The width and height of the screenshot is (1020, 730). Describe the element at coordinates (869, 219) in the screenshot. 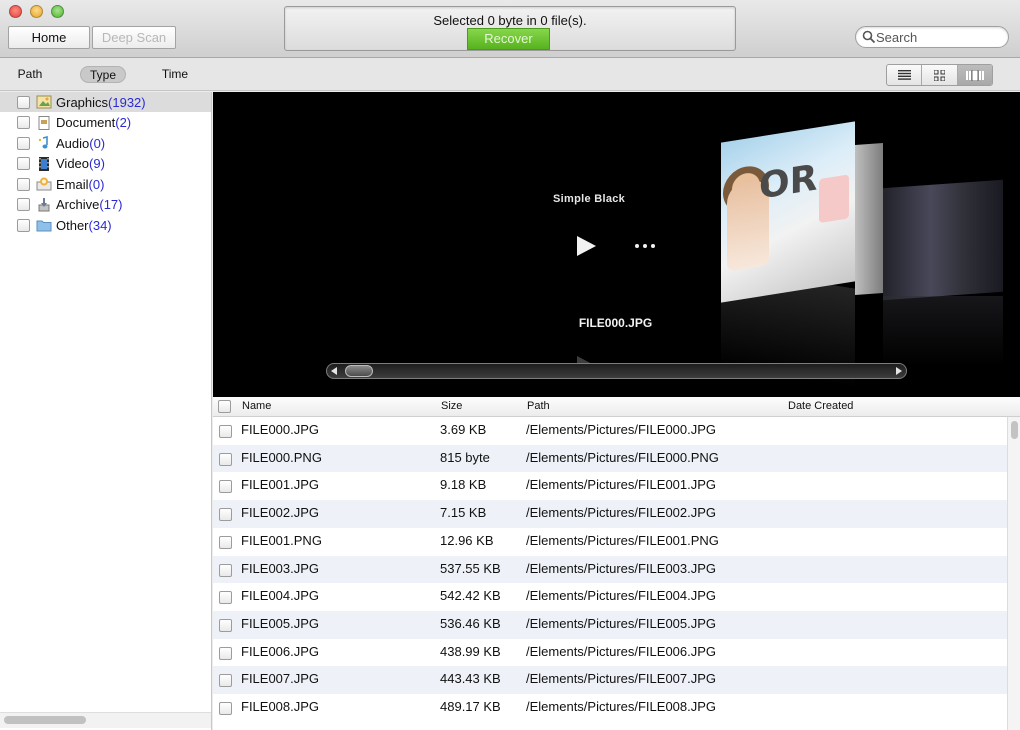

I see `preview-thumbnail-edge` at that location.